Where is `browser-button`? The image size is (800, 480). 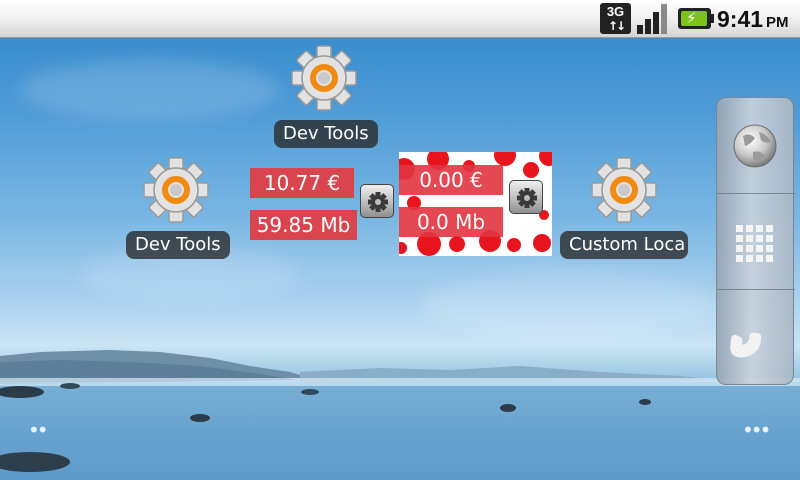
browser-button is located at coordinates (756, 145).